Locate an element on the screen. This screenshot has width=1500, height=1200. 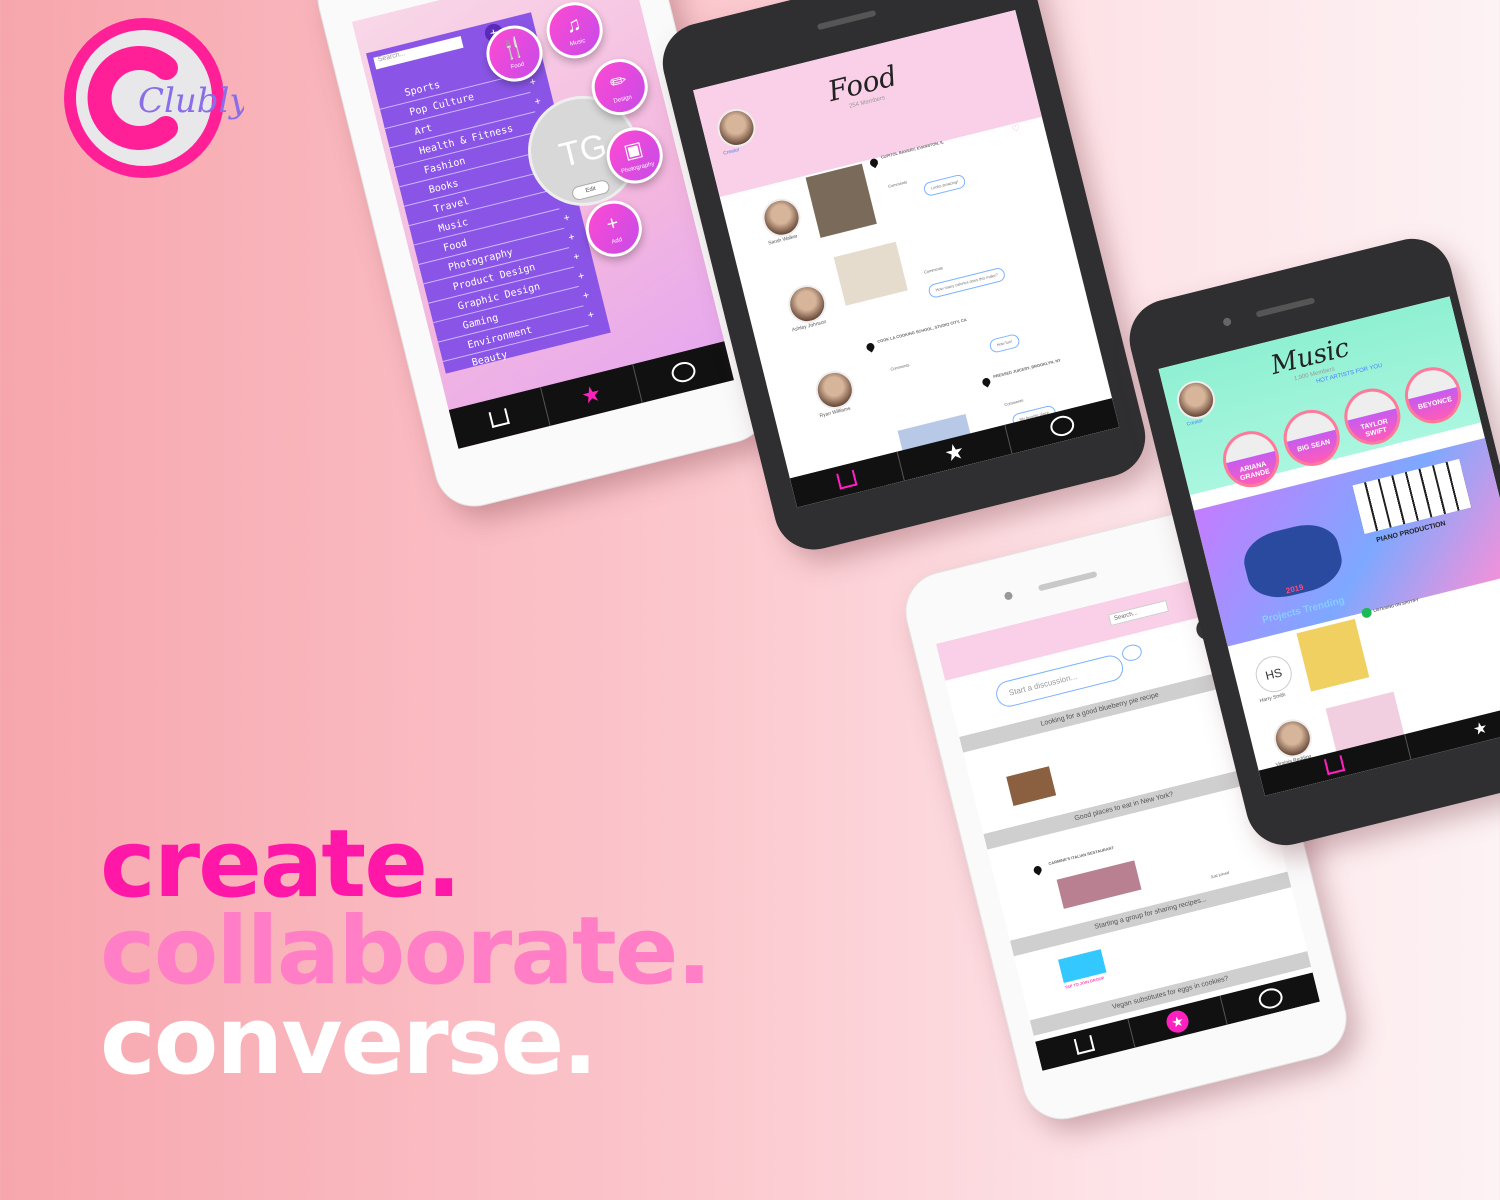
user-name: Harry Smith is located at coordinates (1273, 698).